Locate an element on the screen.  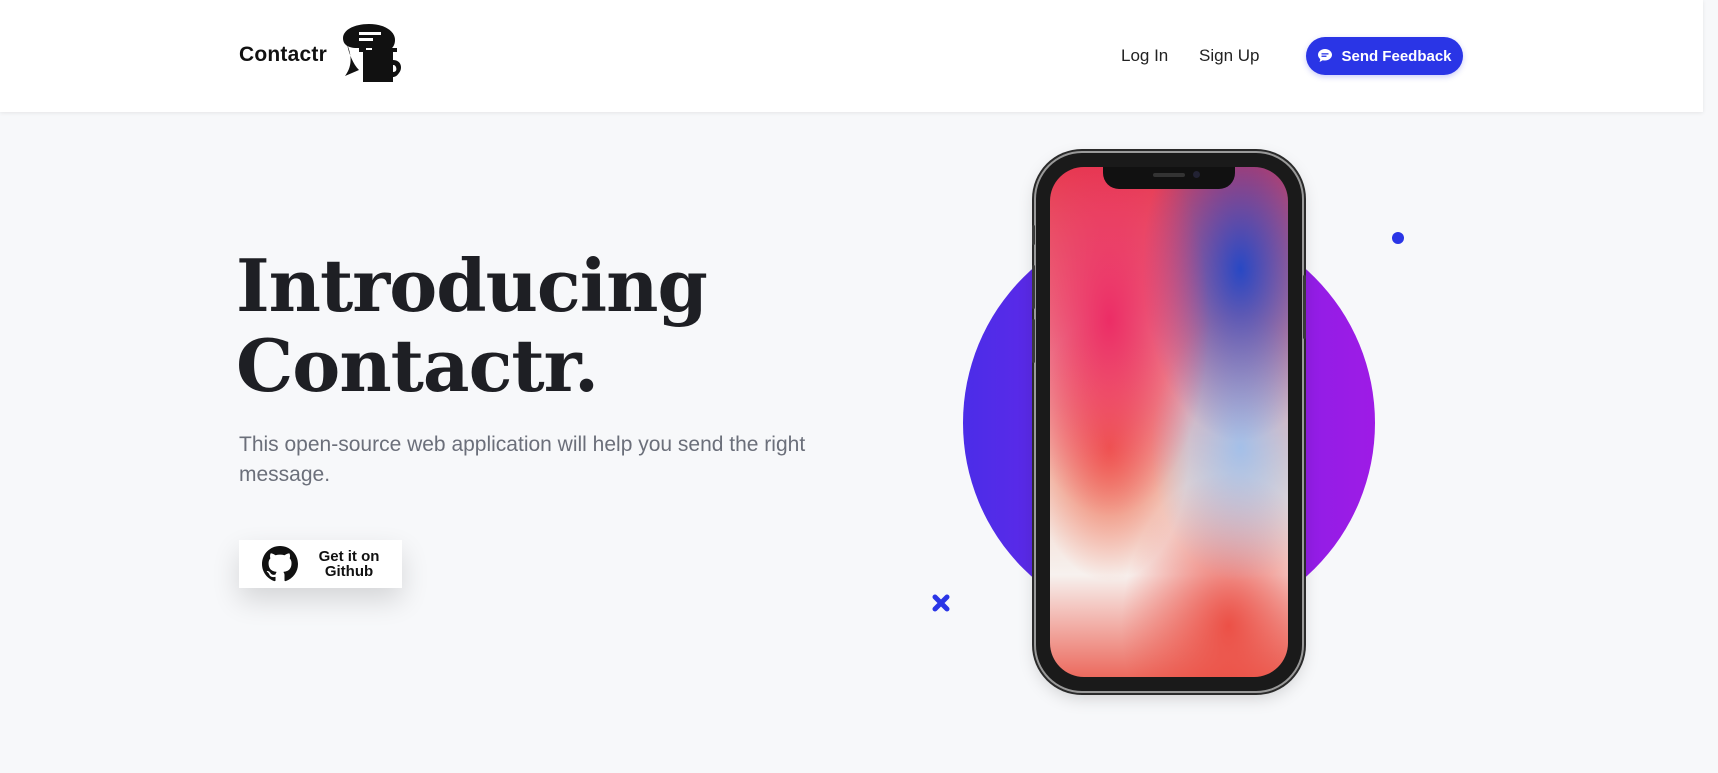
brand-name: Contactr is located at coordinates (283, 54).